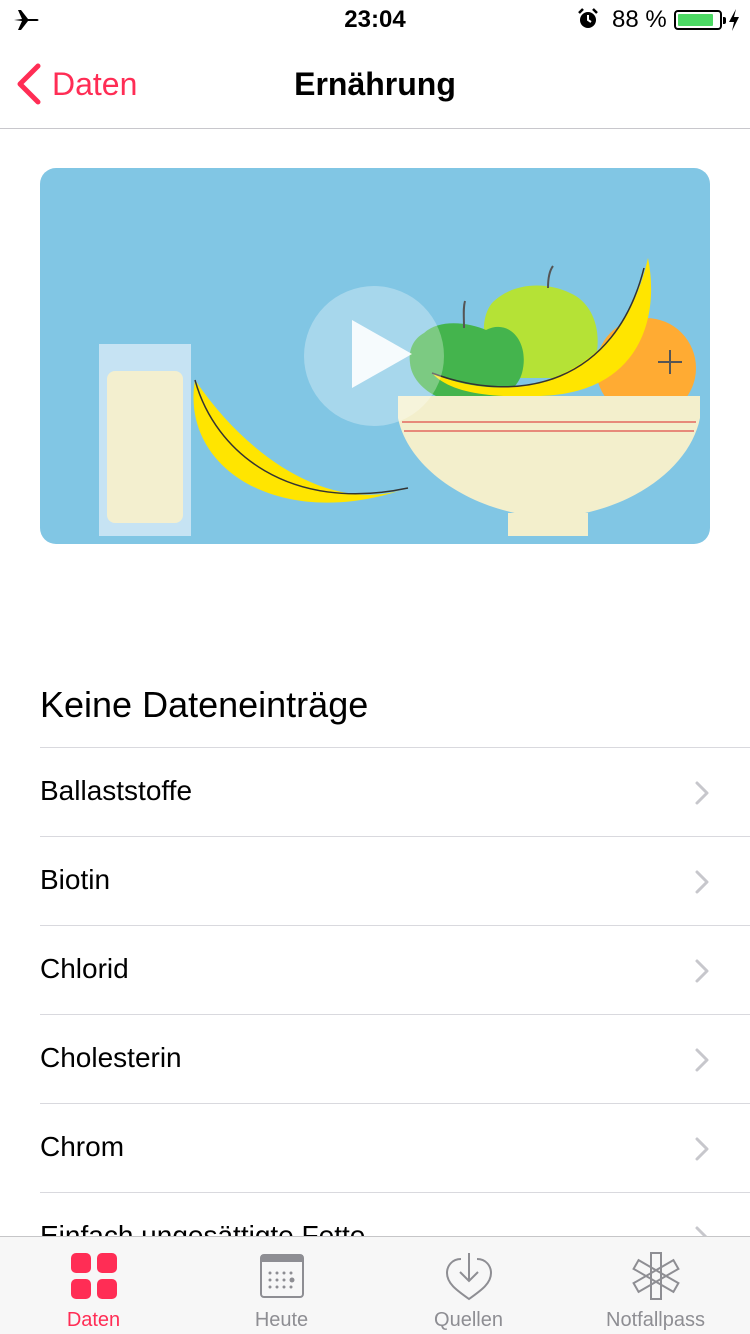 This screenshot has width=750, height=1334. I want to click on page-title: Ernährung, so click(375, 84).